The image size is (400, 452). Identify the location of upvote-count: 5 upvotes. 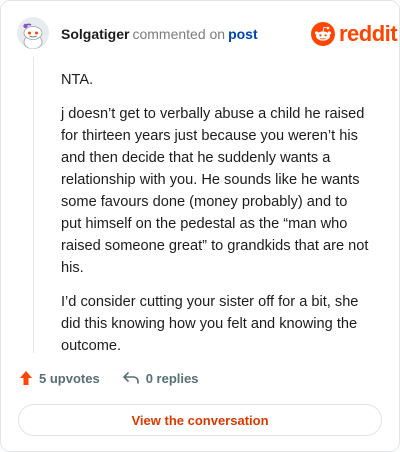
(69, 378).